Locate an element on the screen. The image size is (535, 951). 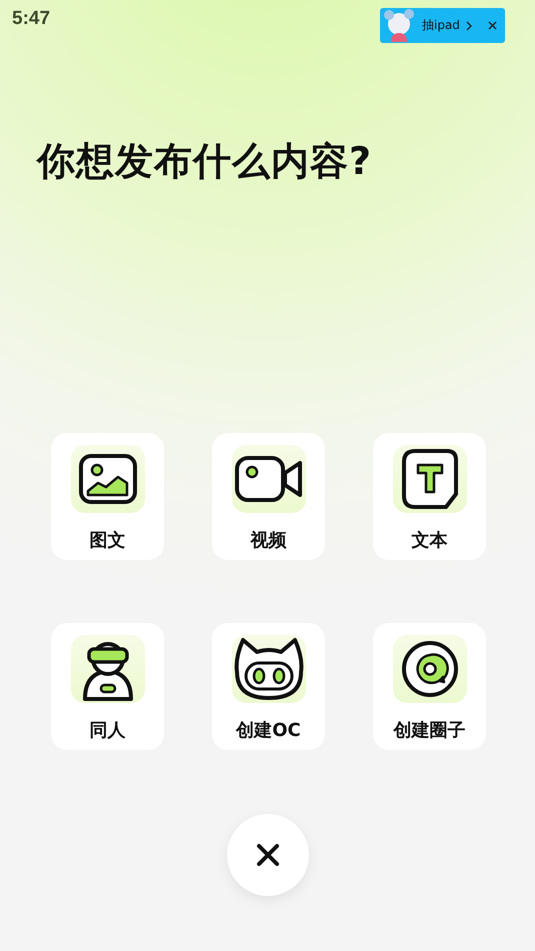
cat-icon is located at coordinates (268, 669).